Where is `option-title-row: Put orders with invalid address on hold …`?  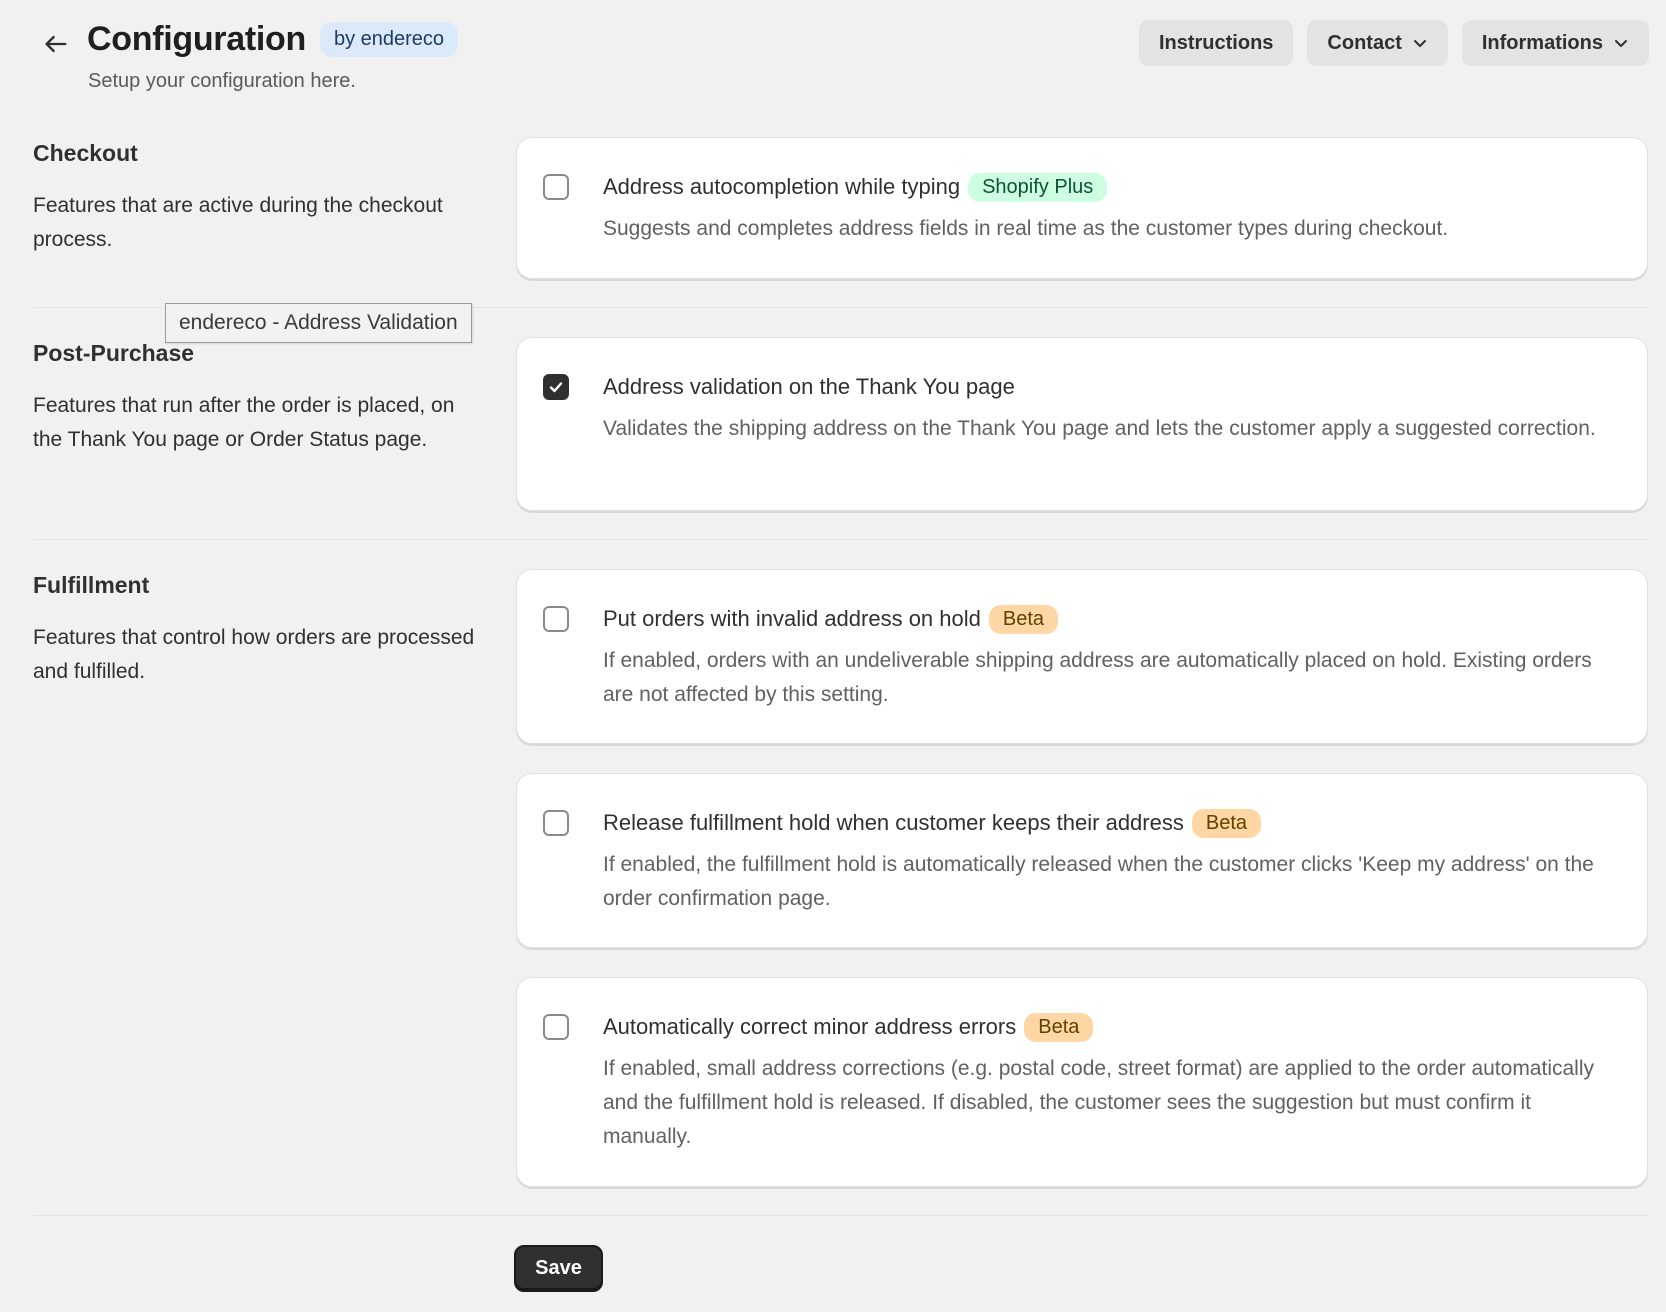 option-title-row: Put orders with invalid address on hold … is located at coordinates (1112, 619).